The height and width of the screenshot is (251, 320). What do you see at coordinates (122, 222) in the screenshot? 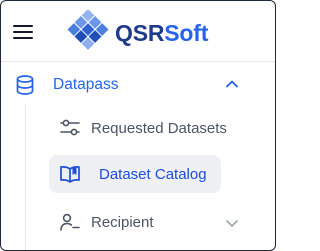
I see `nav-item-label: Recipient` at bounding box center [122, 222].